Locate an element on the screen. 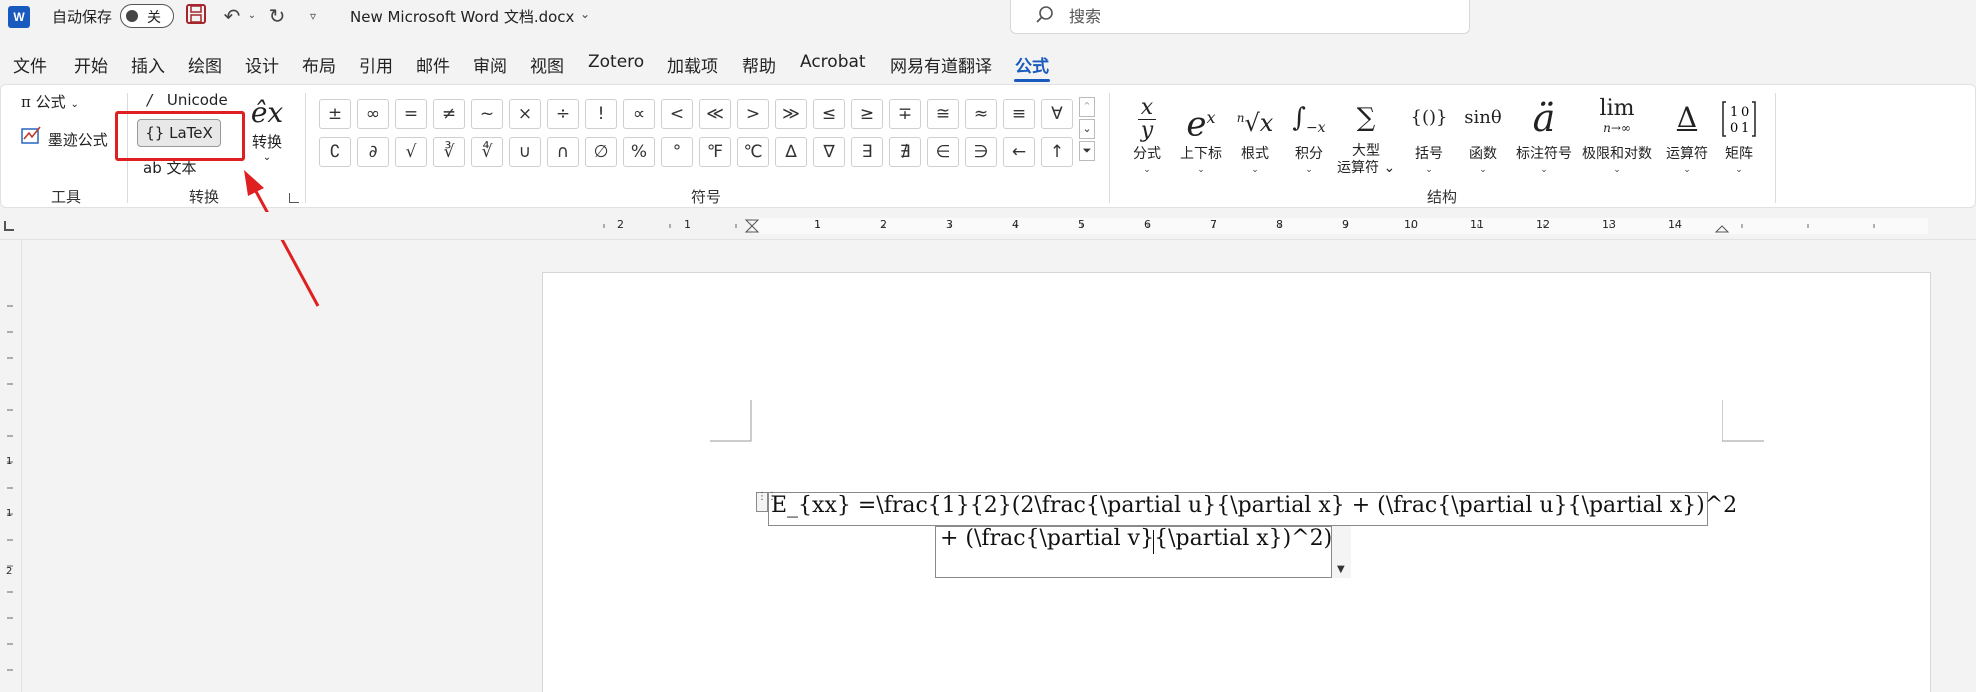  symbol-item: < is located at coordinates (677, 114).